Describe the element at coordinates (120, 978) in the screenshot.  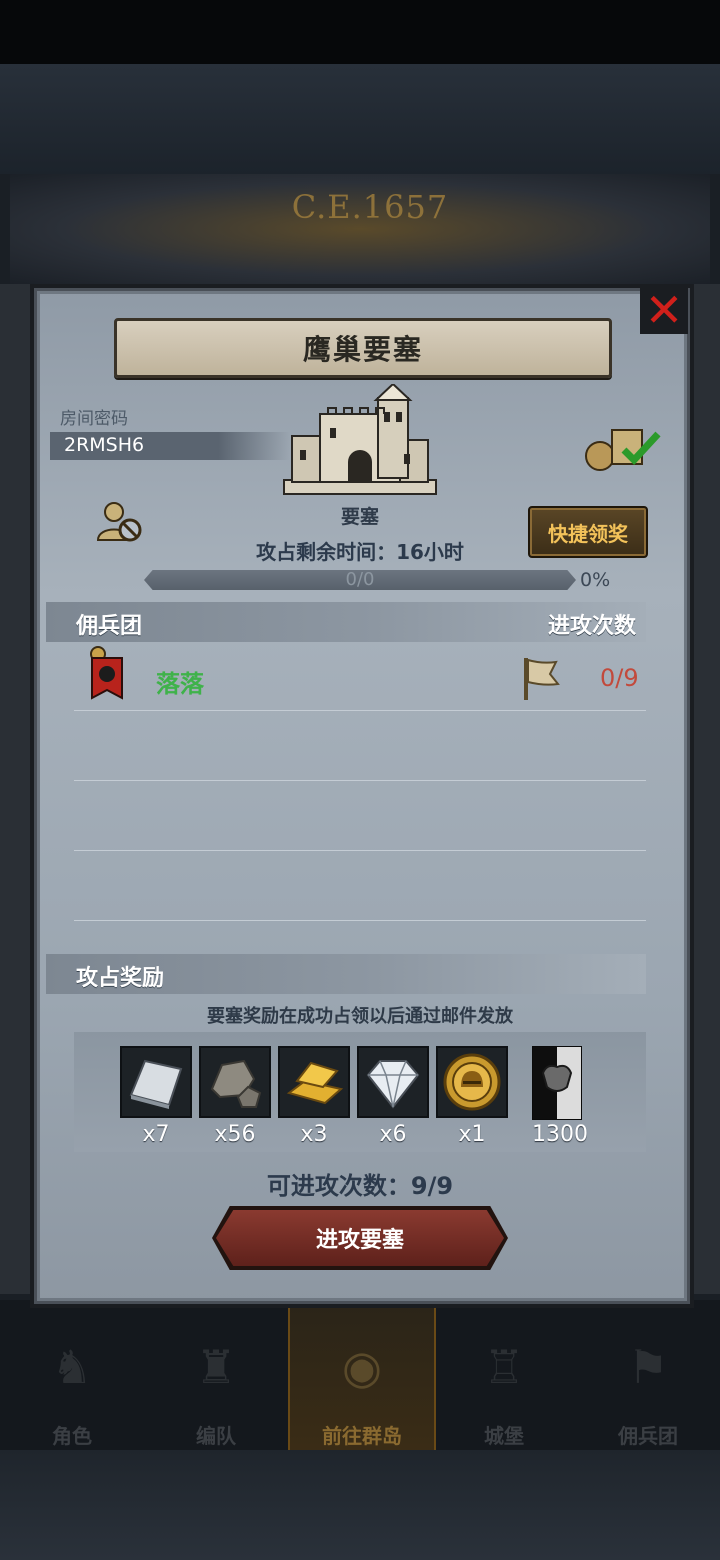
I see `reward-section-title: 攻占奖励` at that location.